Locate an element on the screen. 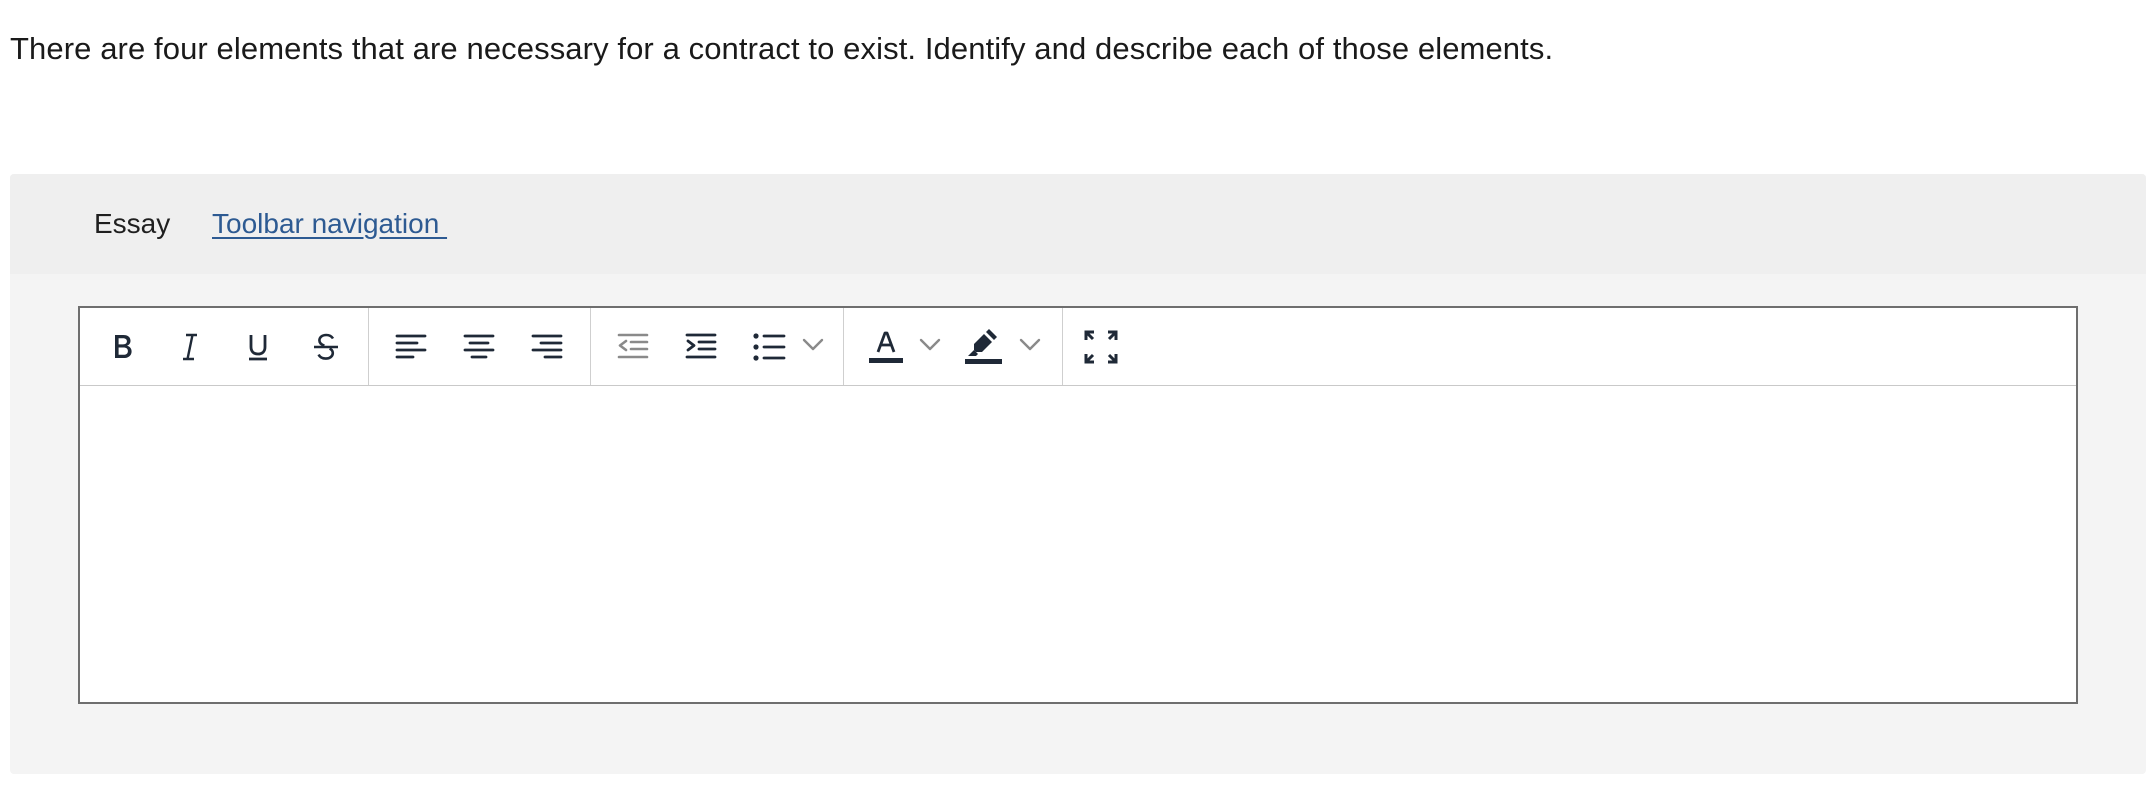 The width and height of the screenshot is (2156, 790). text-format-group is located at coordinates (224, 346).